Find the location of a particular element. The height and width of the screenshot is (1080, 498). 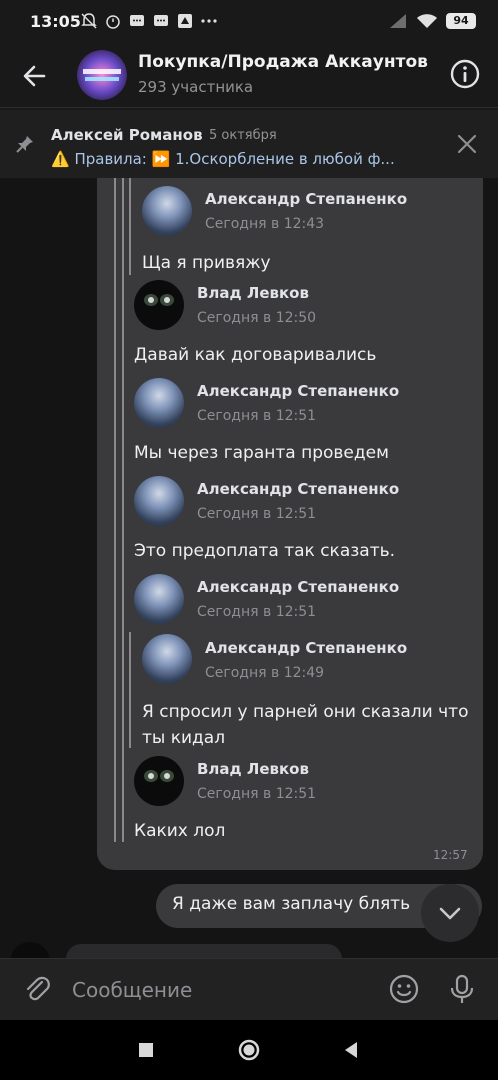

message-time: Сегодня в 12:49 is located at coordinates (265, 673).